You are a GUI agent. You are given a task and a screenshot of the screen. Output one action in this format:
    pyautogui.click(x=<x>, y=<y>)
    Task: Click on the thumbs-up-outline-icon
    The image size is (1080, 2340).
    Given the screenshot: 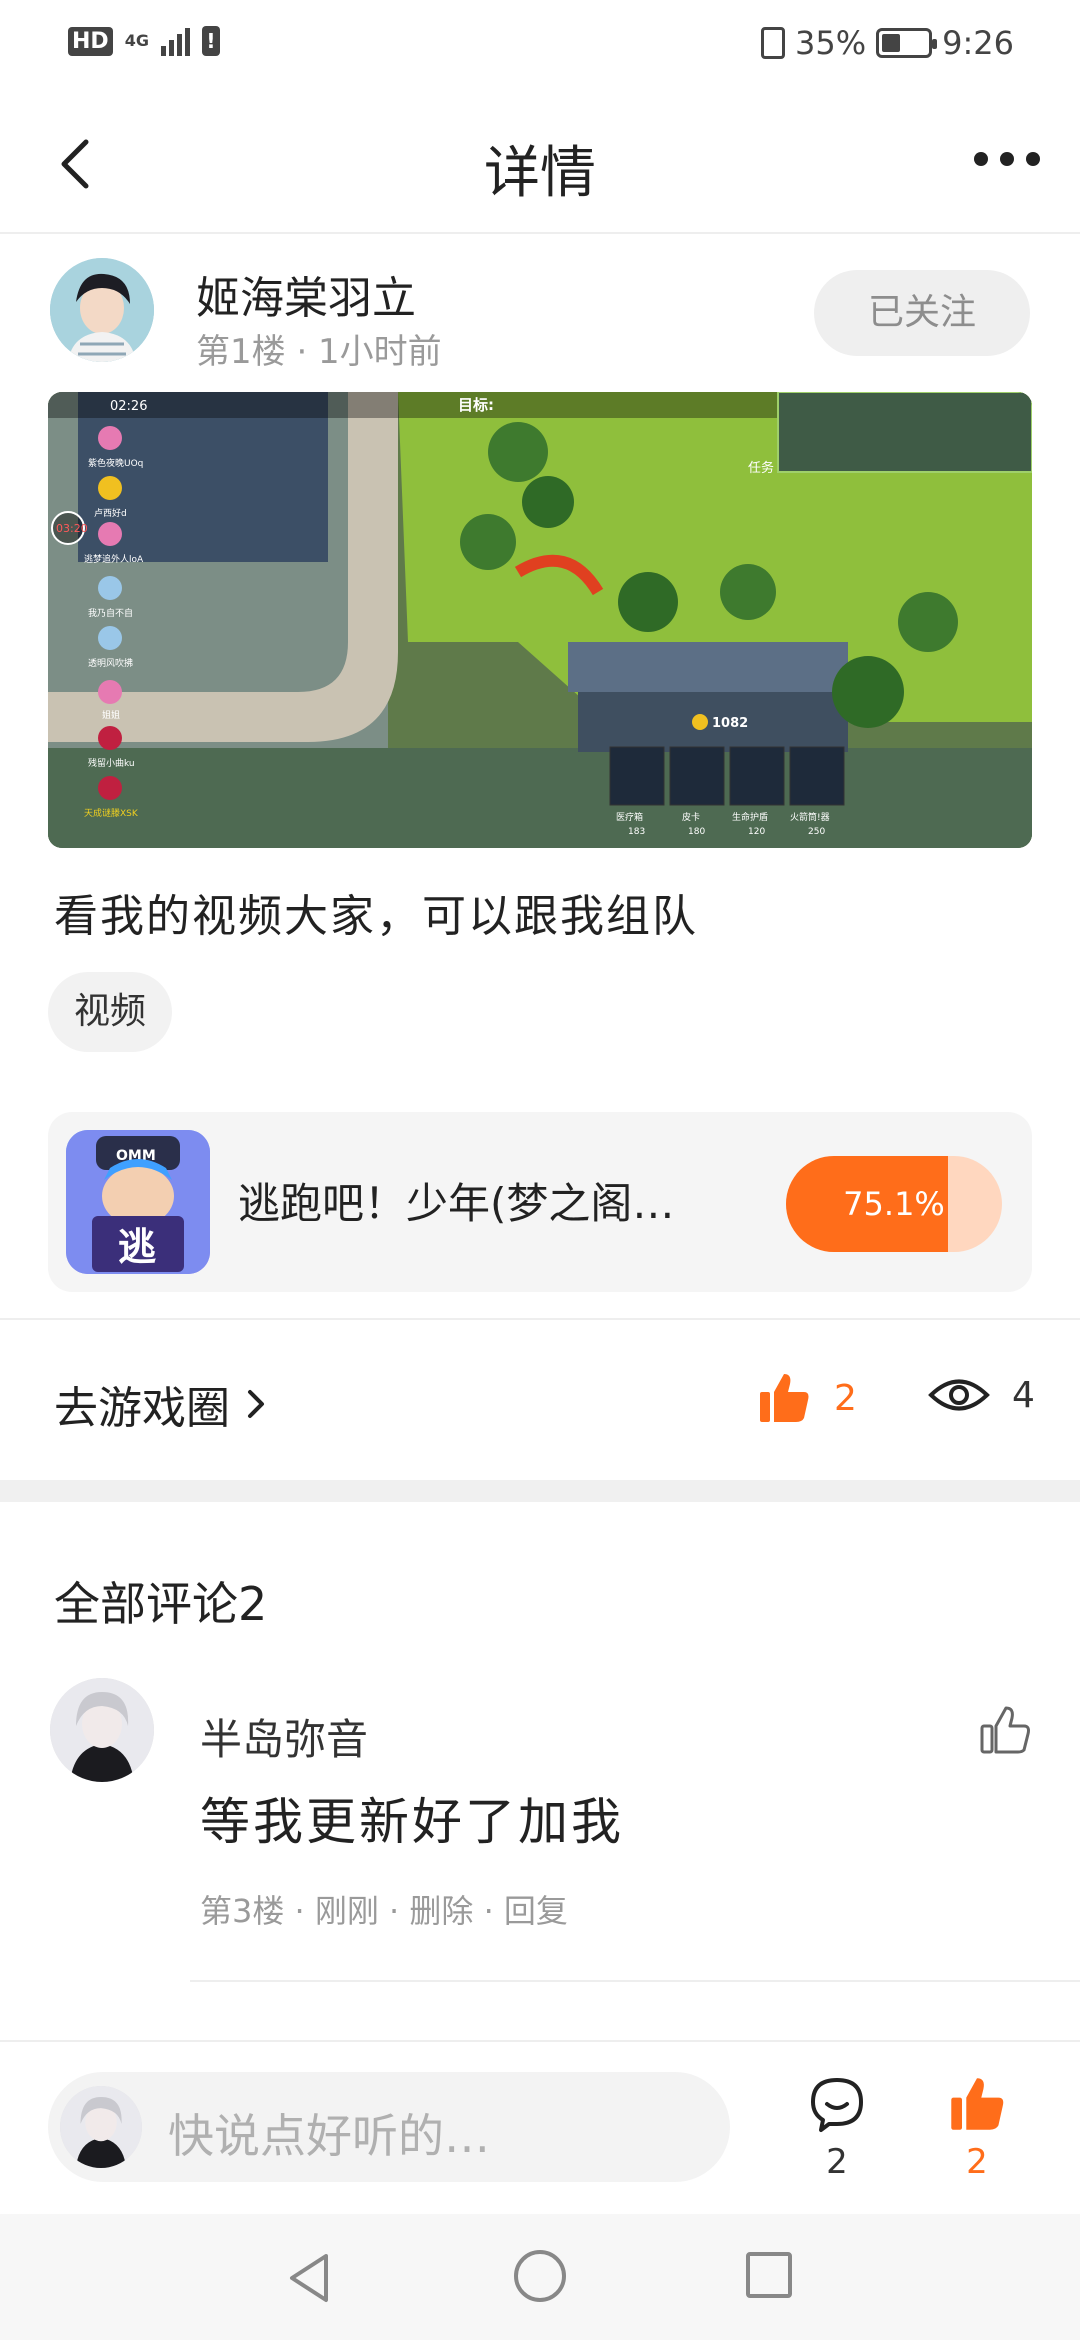 What is the action you would take?
    pyautogui.click(x=1005, y=1730)
    